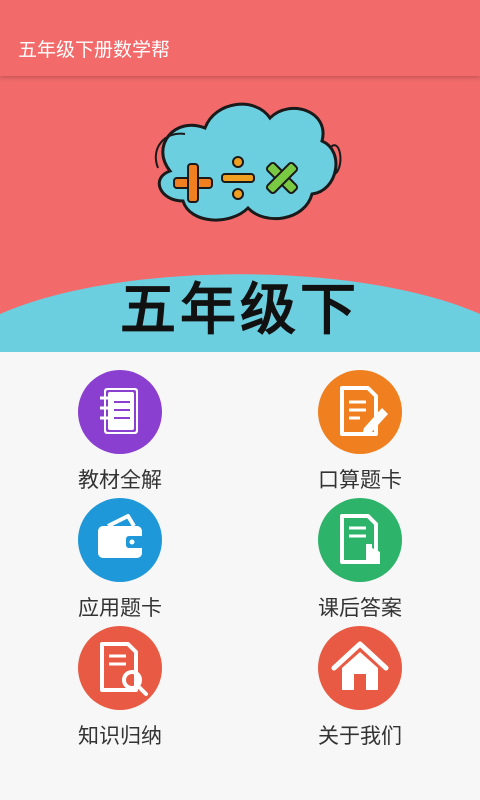 The height and width of the screenshot is (800, 480). What do you see at coordinates (364, 411) in the screenshot?
I see `document-pen-icon` at bounding box center [364, 411].